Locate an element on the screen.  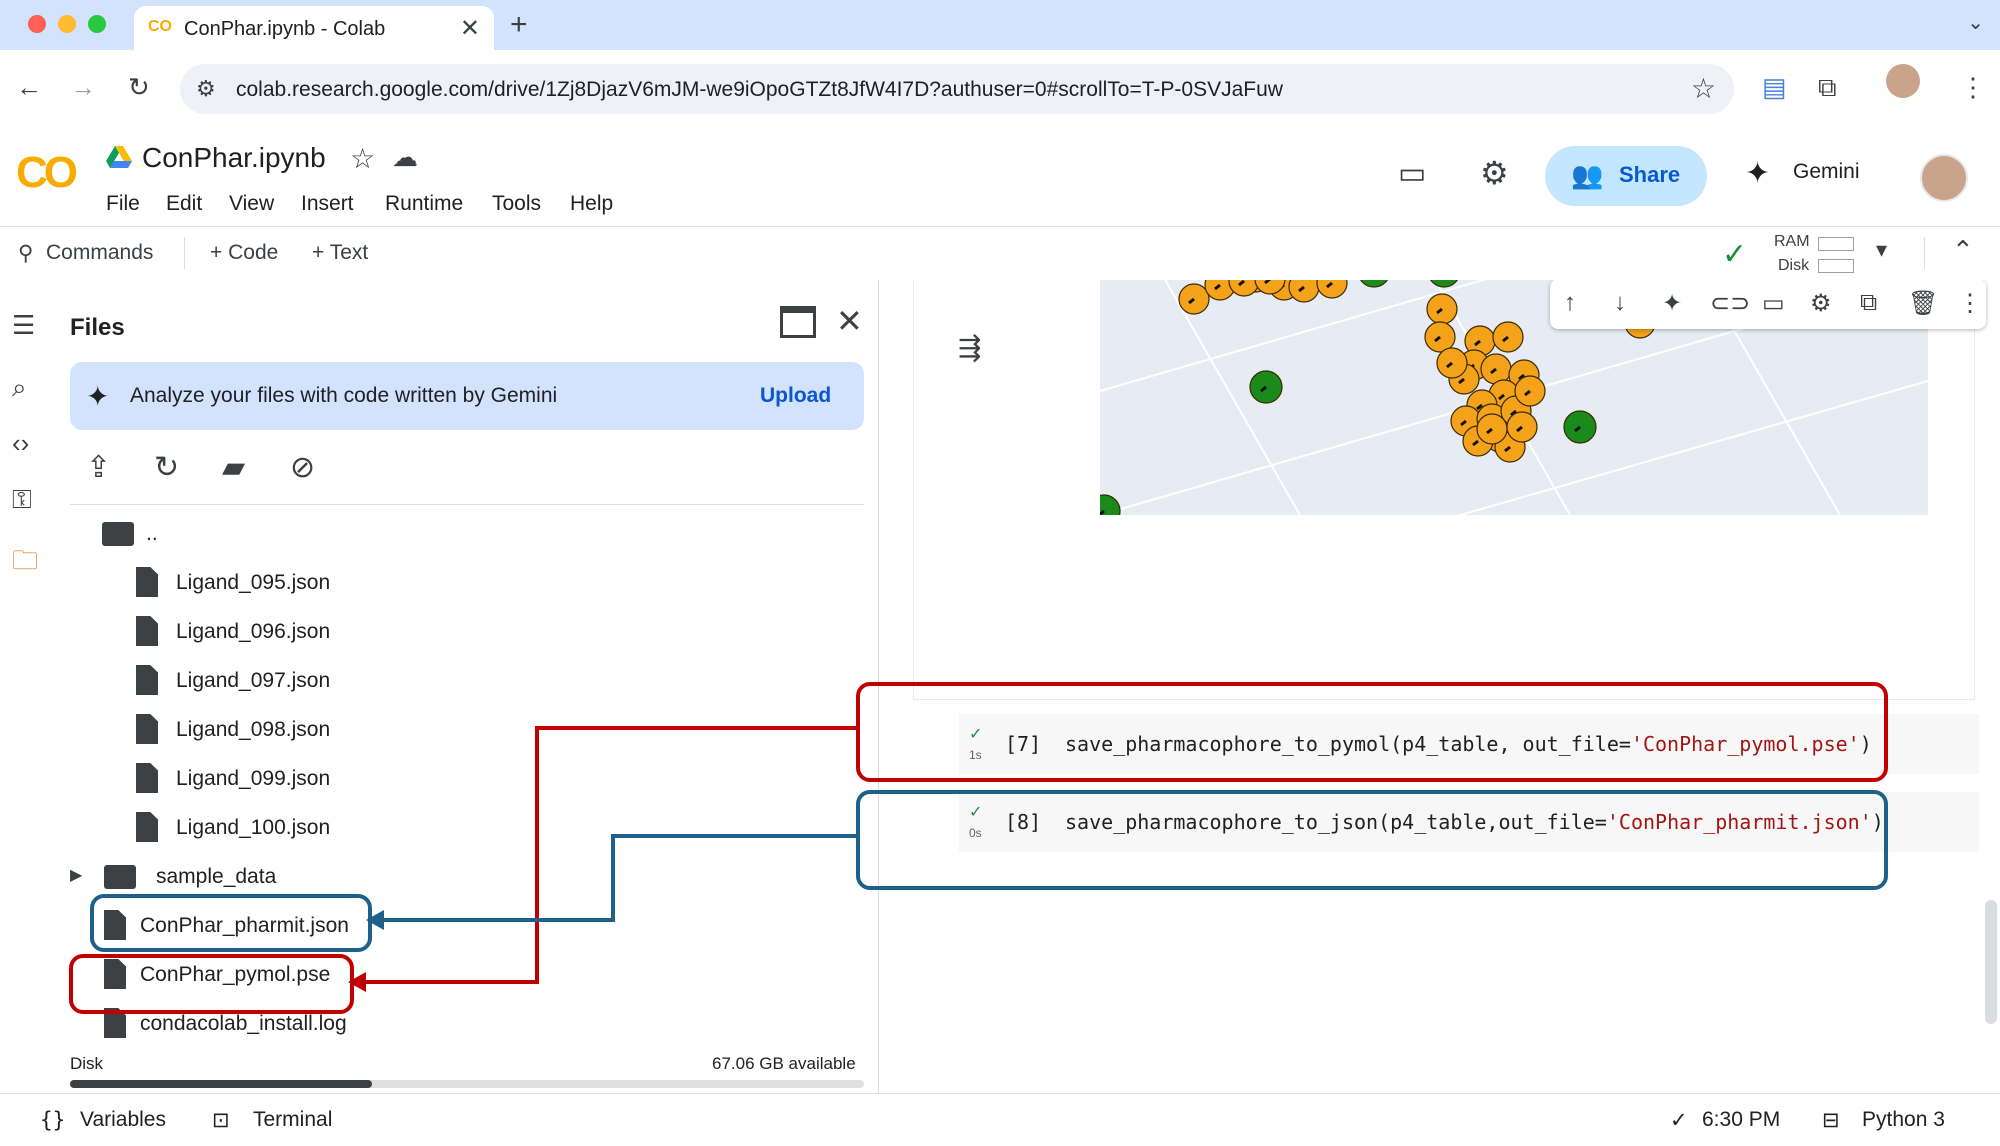
arrow-pymol is located at coordinates (604, 855).